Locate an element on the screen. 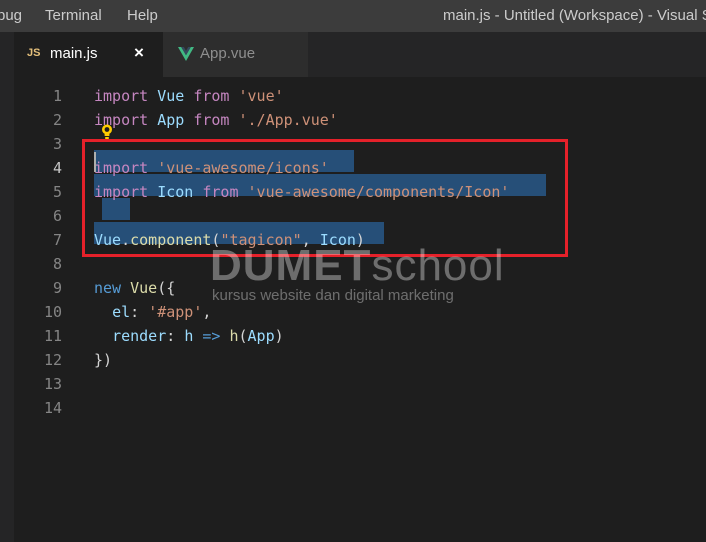 The height and width of the screenshot is (542, 706). code-token: }) is located at coordinates (103, 360).